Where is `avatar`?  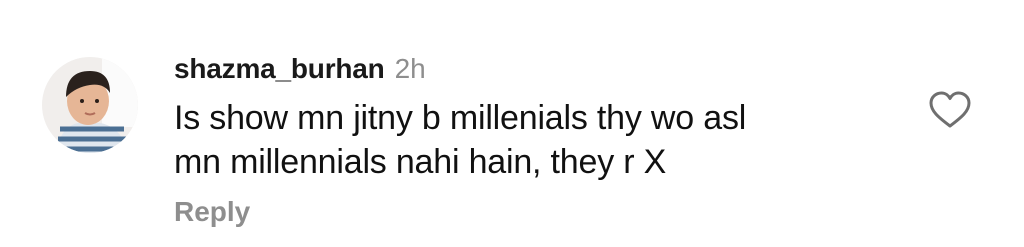 avatar is located at coordinates (90, 105).